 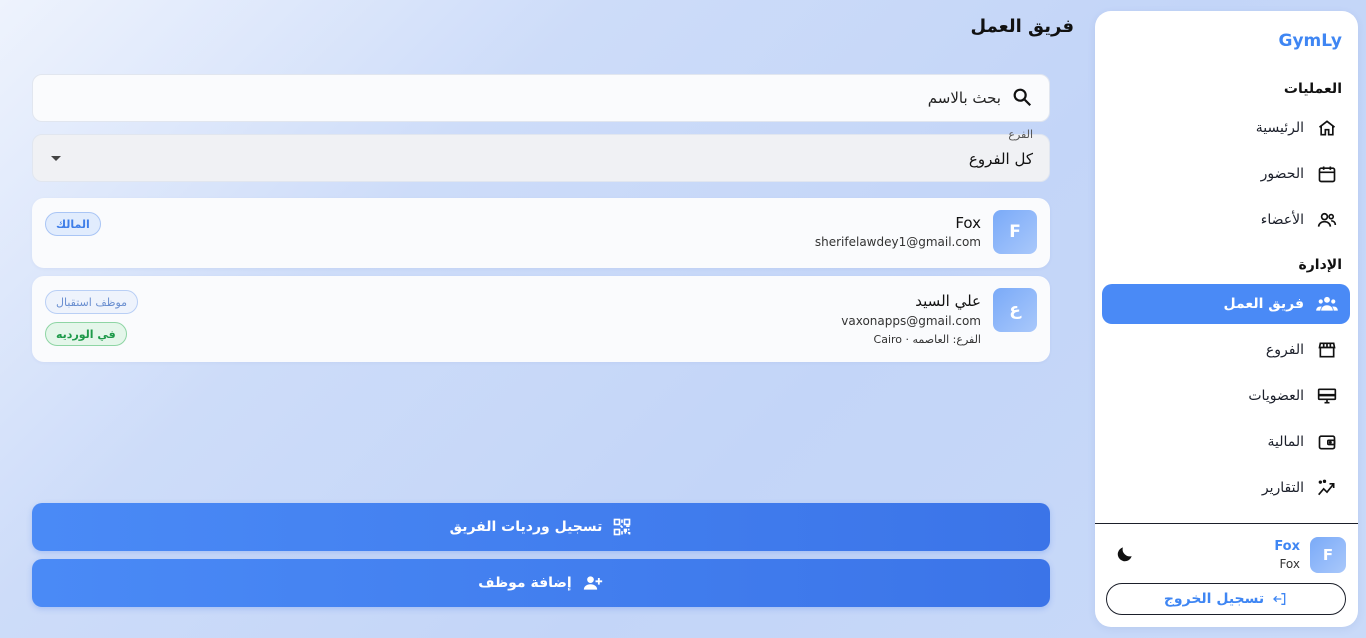 What do you see at coordinates (1226, 488) in the screenshot?
I see `sidebar-item-reports: التقارير` at bounding box center [1226, 488].